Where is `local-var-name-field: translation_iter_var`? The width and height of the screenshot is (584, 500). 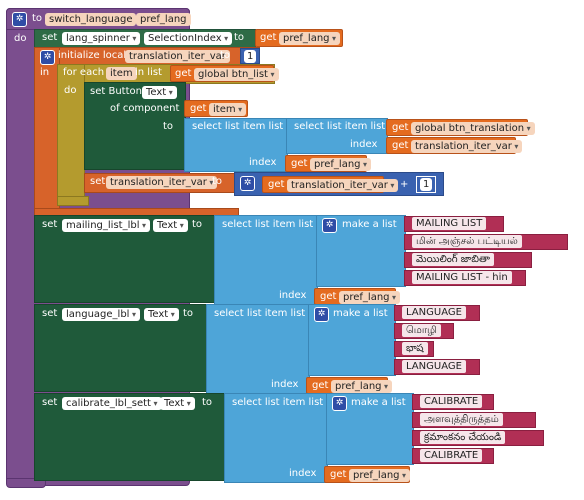
local-var-name-field: translation_iter_var is located at coordinates (177, 56).